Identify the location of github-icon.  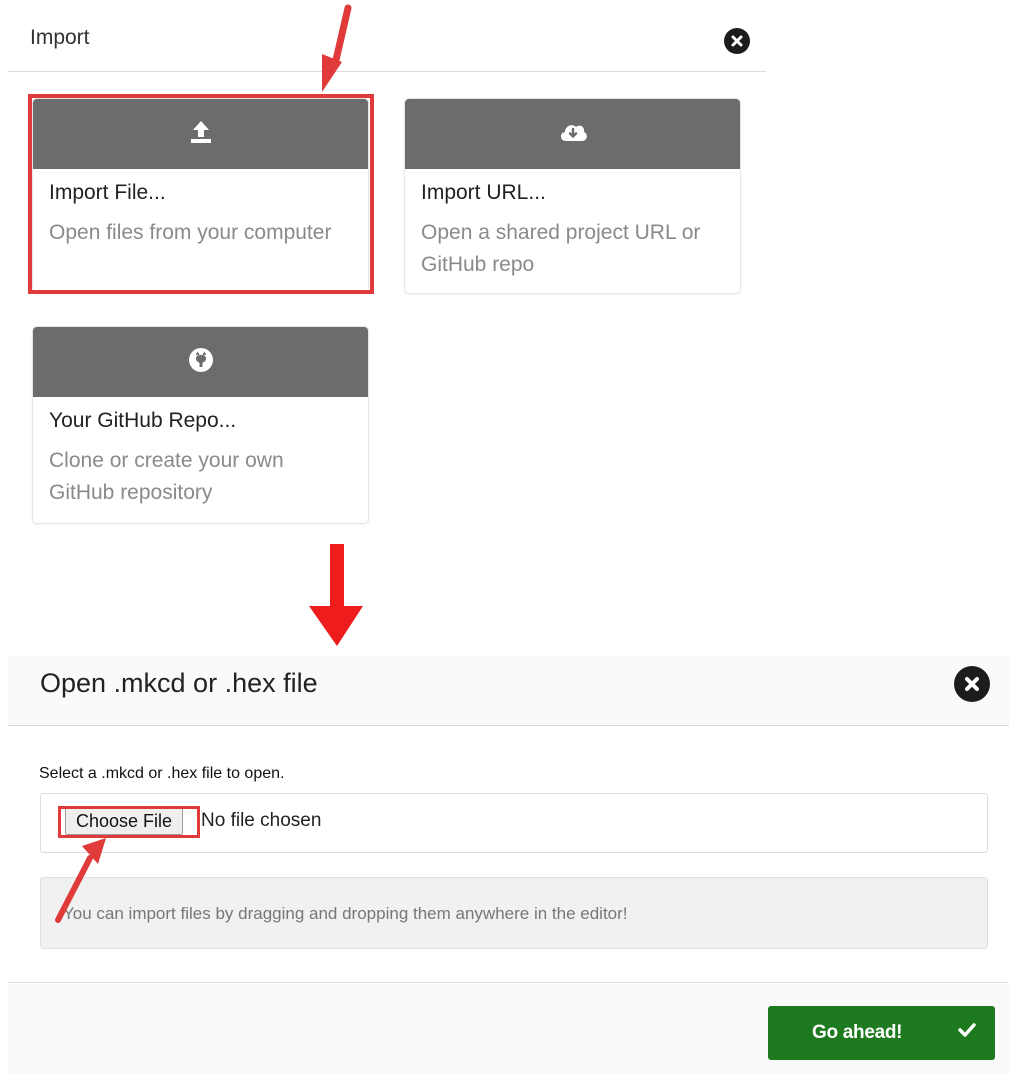
(201, 362).